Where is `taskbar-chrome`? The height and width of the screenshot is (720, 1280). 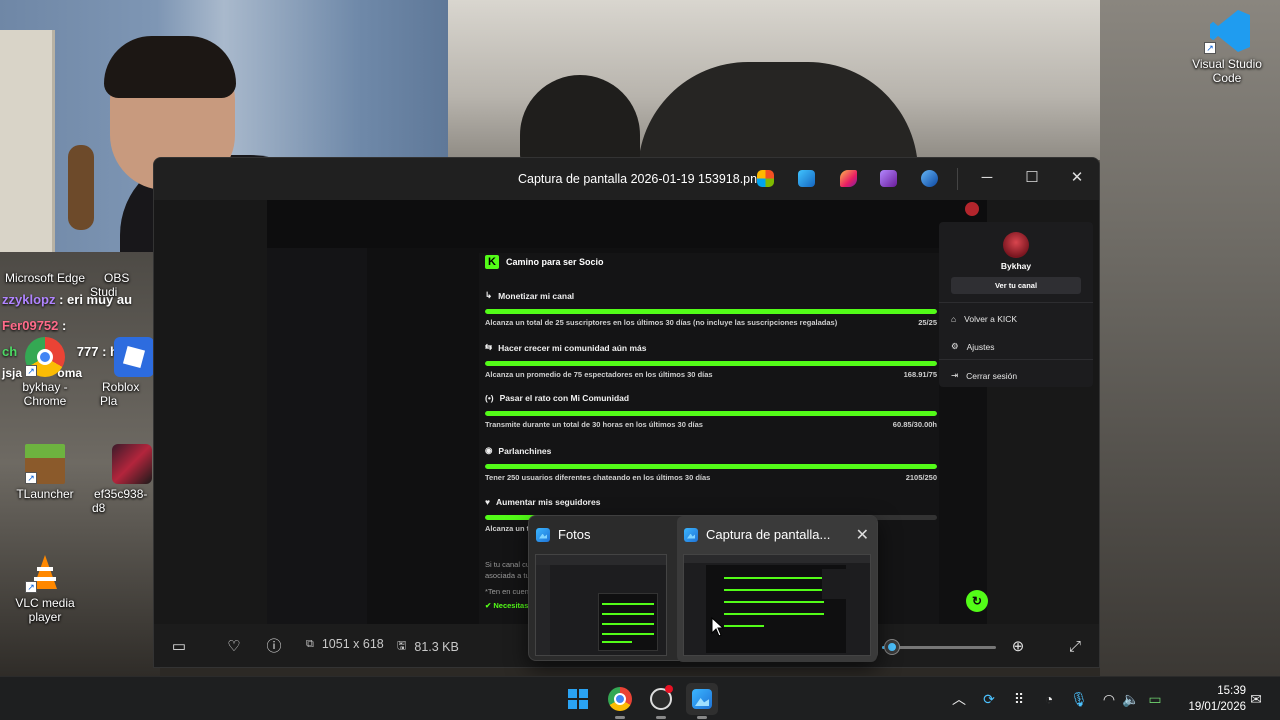
taskbar-chrome is located at coordinates (620, 701).